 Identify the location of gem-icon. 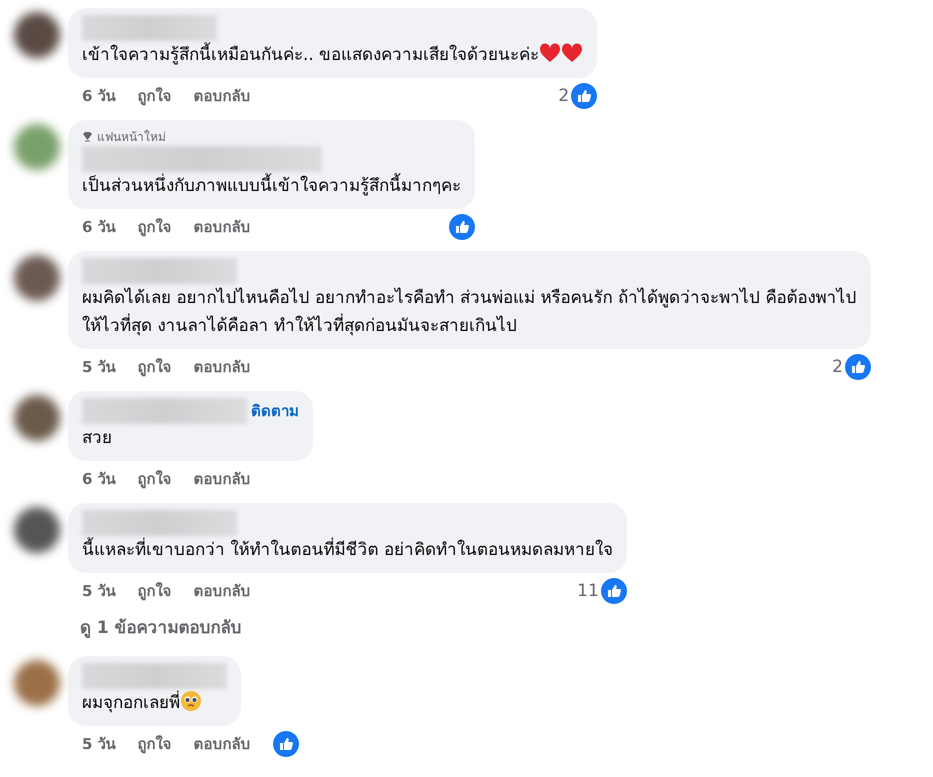
(87, 136).